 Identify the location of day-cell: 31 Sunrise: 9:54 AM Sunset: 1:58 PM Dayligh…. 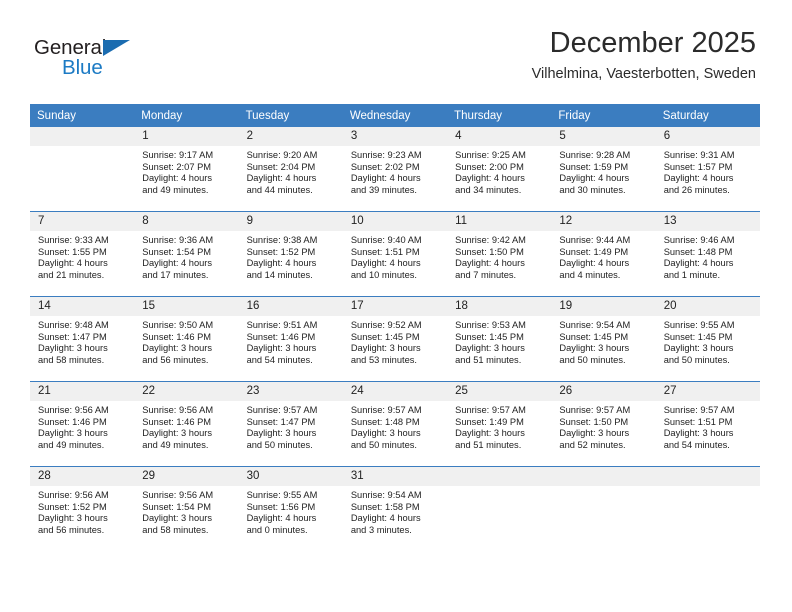
(395, 508).